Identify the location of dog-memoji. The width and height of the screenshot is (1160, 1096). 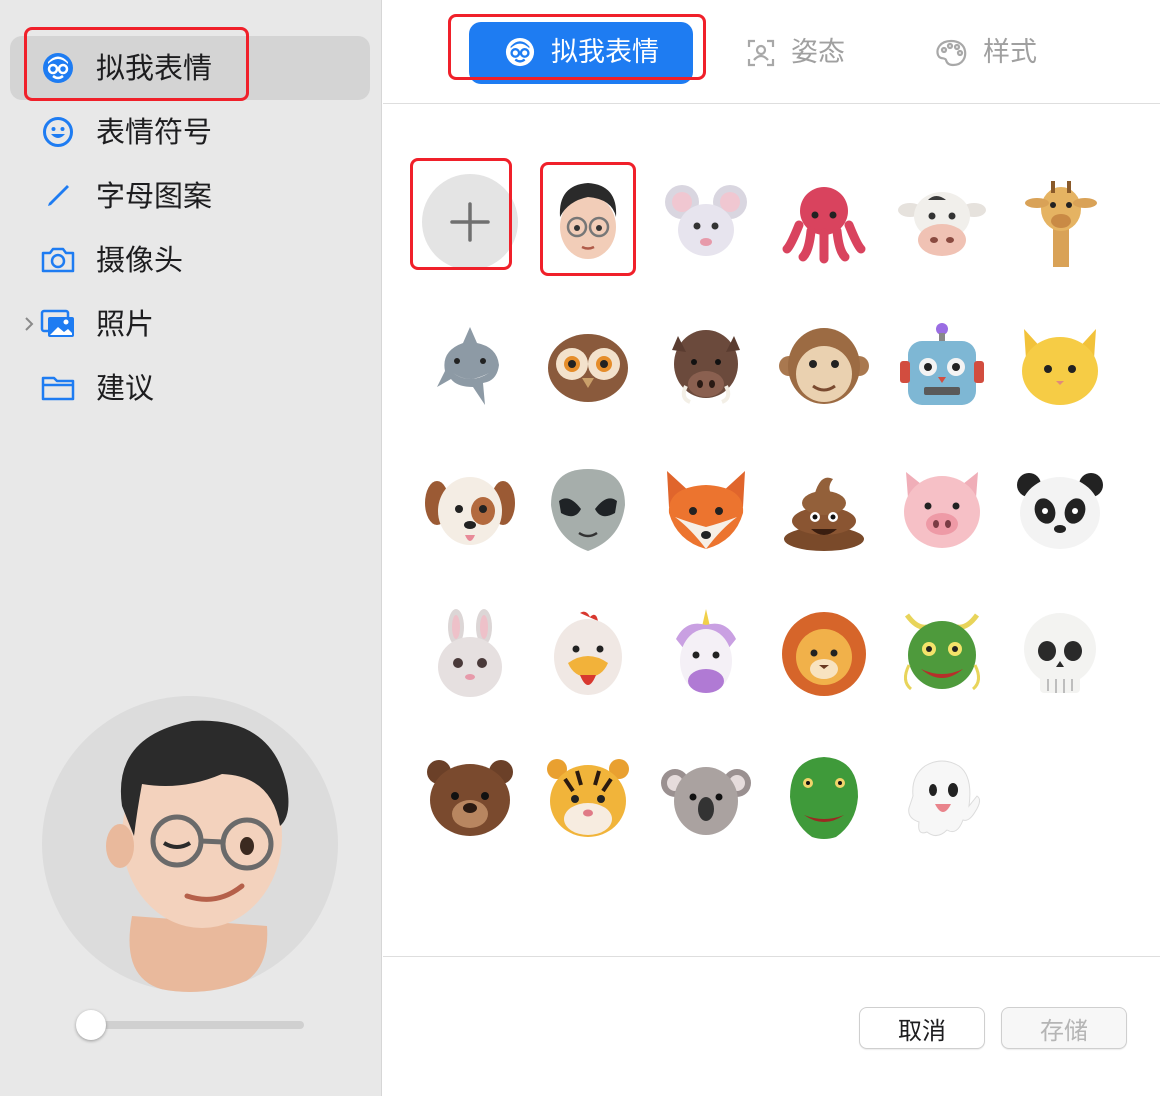
(470, 510).